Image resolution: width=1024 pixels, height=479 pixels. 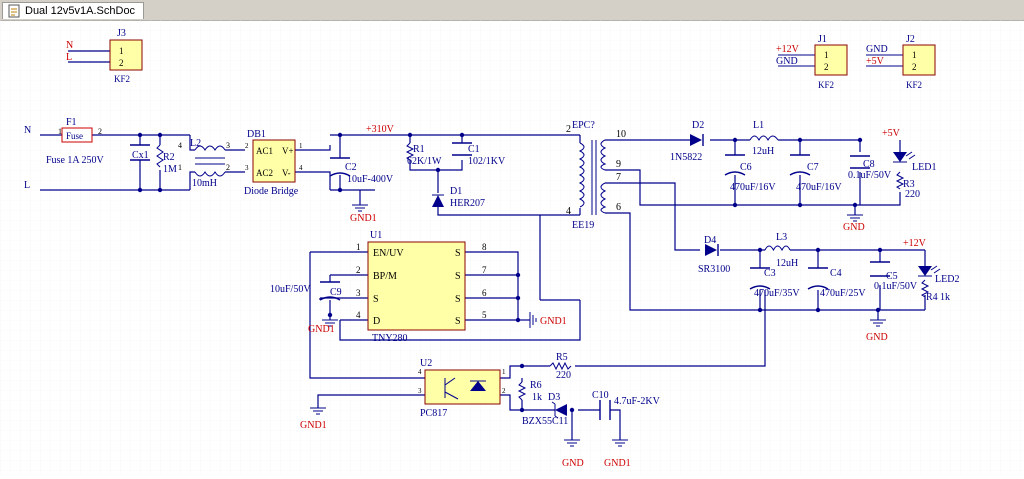 What do you see at coordinates (836, 273) in the screenshot?
I see `c4-ref: C4` at bounding box center [836, 273].